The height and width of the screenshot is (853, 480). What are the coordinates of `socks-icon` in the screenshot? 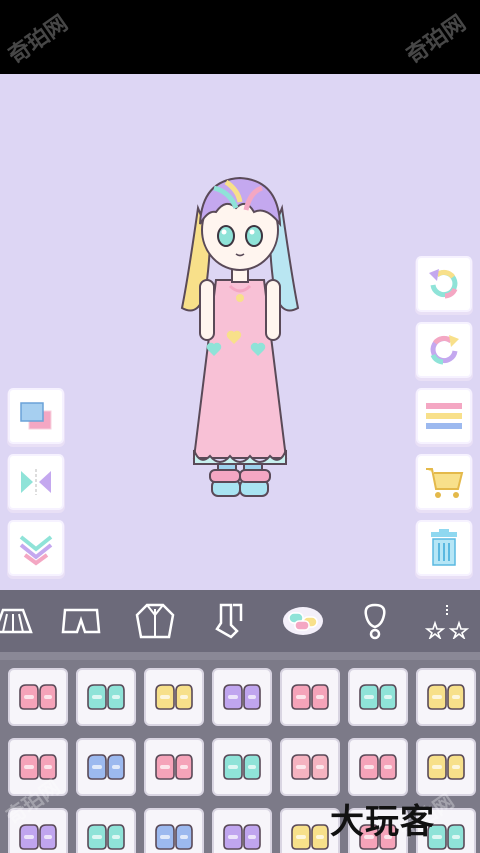 It's located at (229, 621).